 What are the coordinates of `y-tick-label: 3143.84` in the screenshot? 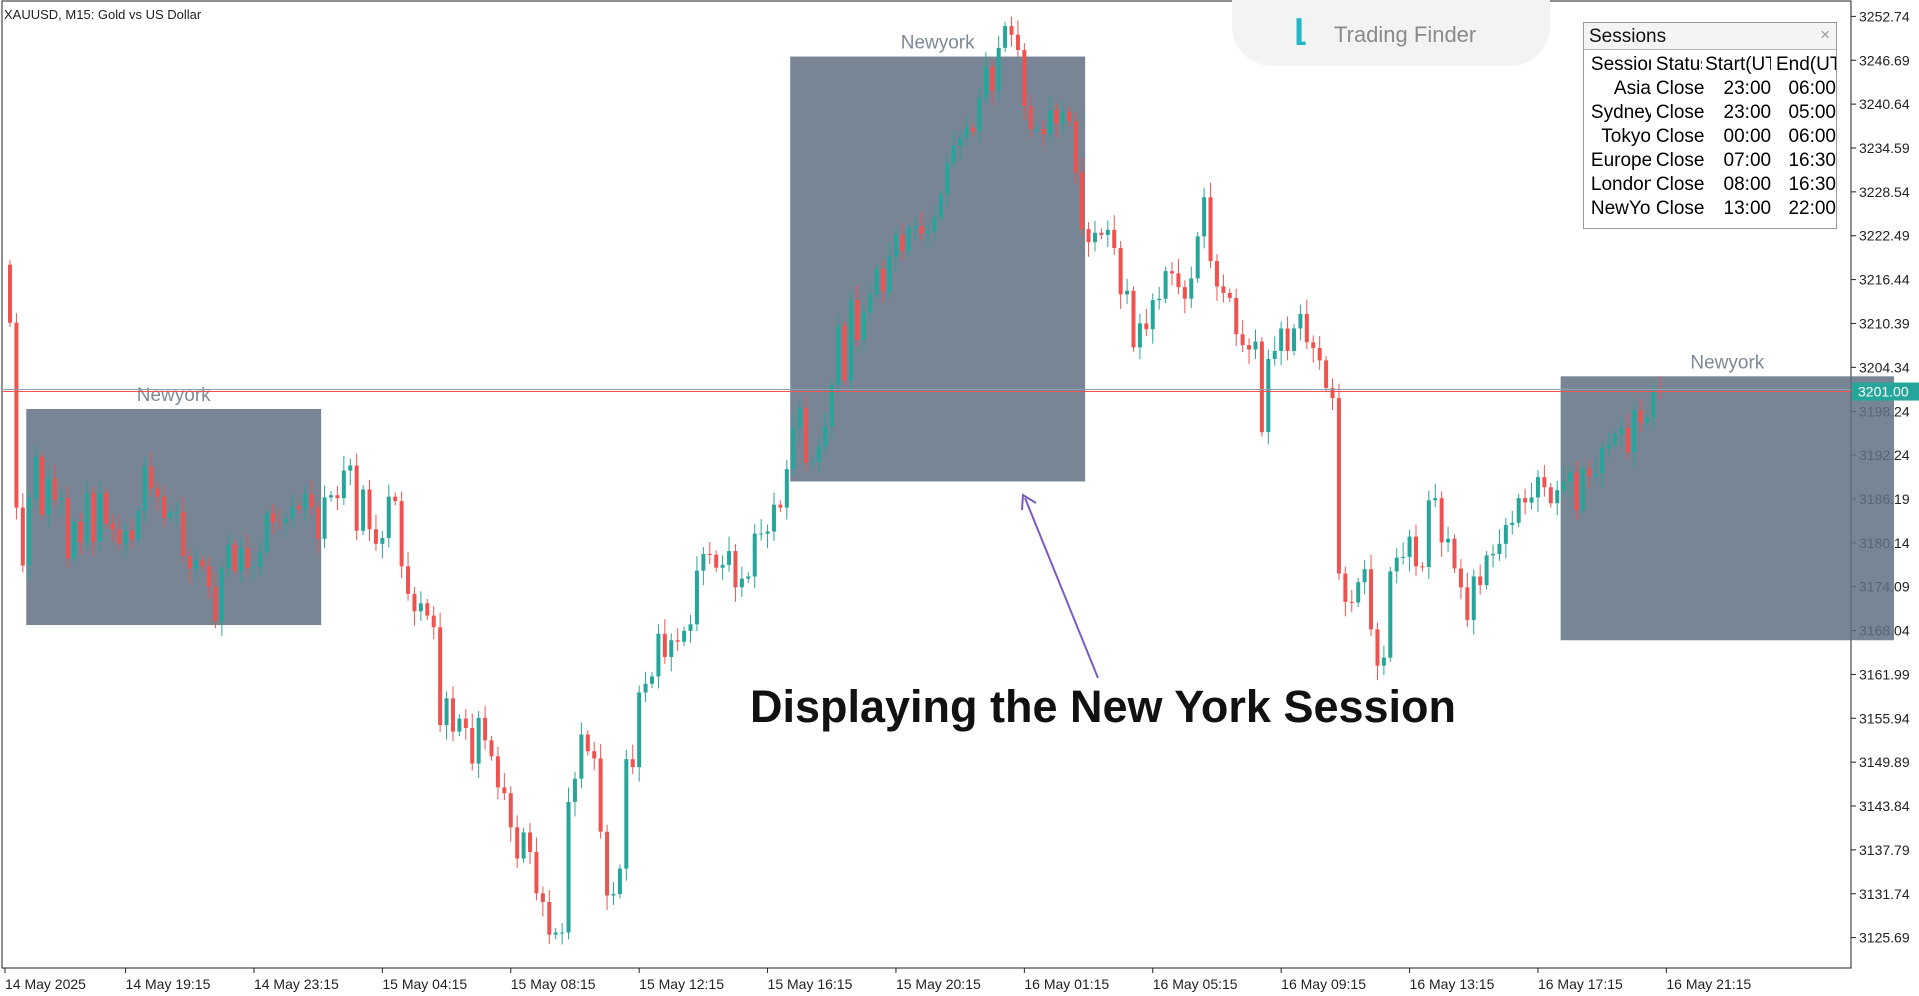 It's located at (1884, 806).